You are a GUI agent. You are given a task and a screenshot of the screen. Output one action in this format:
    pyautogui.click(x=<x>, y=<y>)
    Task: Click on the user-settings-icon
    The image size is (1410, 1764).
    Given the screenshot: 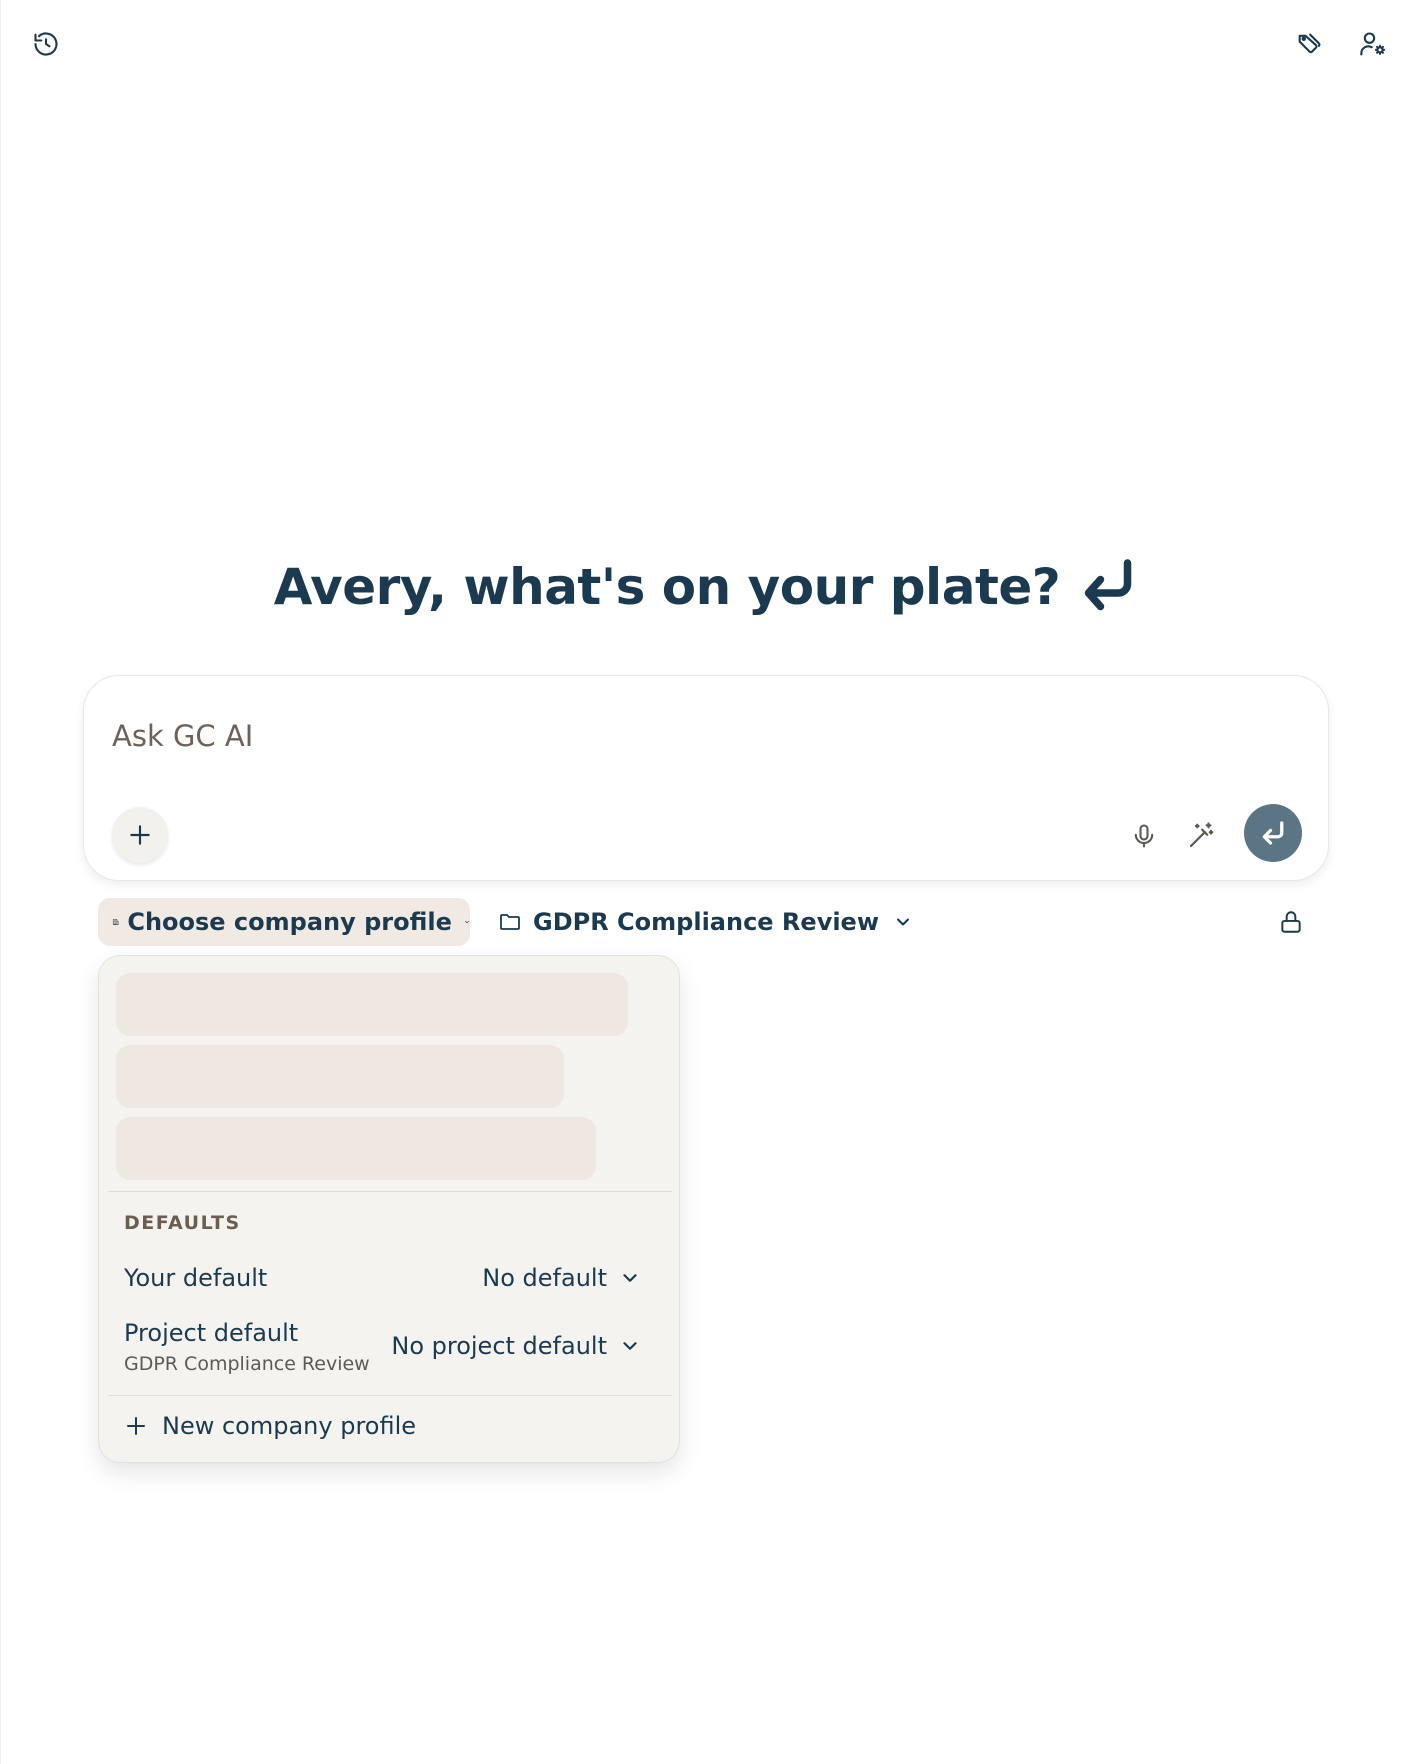 What is the action you would take?
    pyautogui.click(x=1373, y=44)
    